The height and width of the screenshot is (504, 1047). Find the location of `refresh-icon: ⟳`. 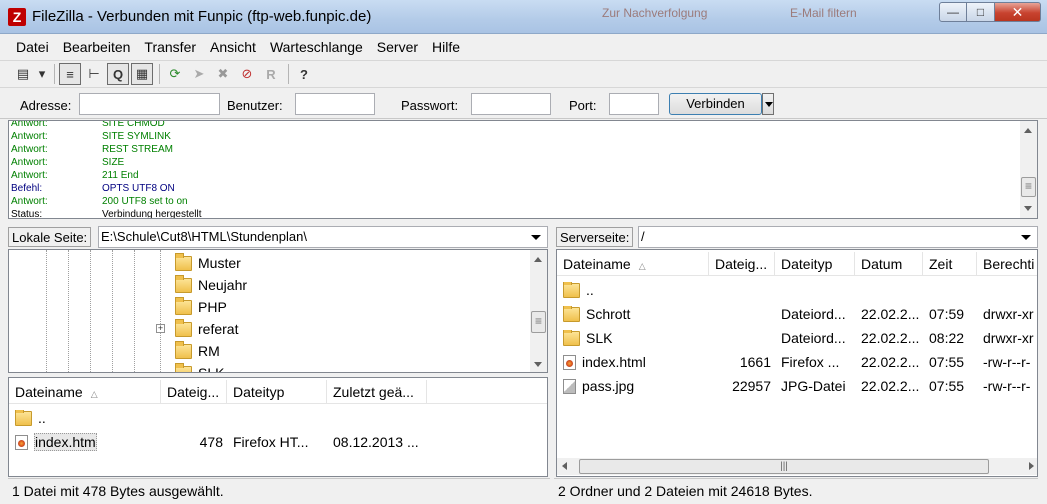

refresh-icon: ⟳ is located at coordinates (175, 74).